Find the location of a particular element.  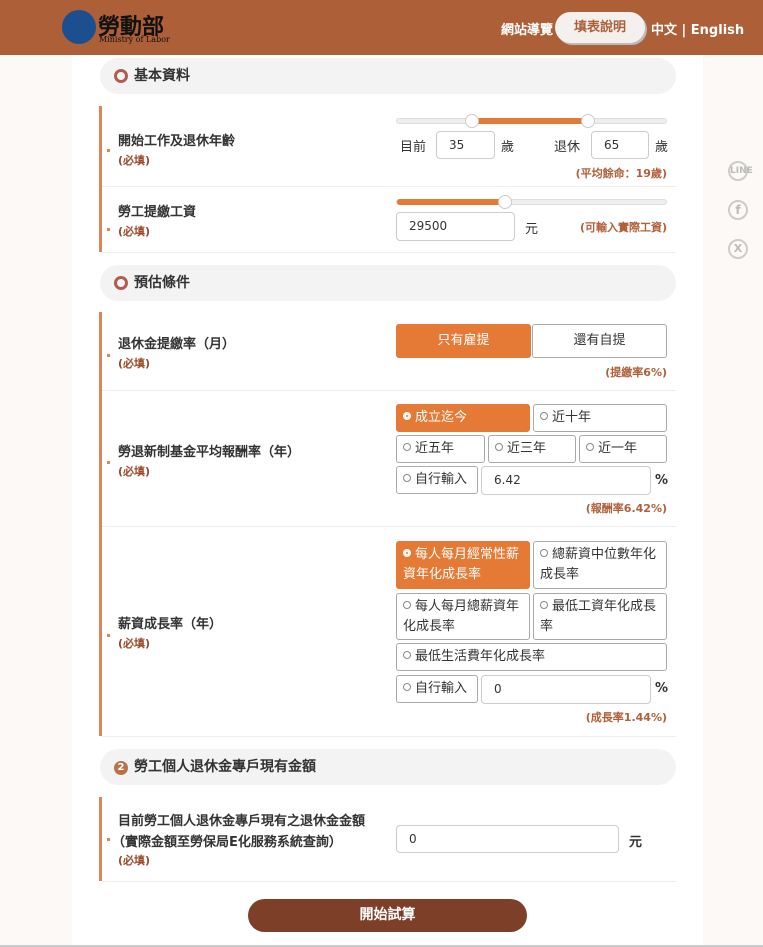

balance-input: 0 is located at coordinates (507, 839).